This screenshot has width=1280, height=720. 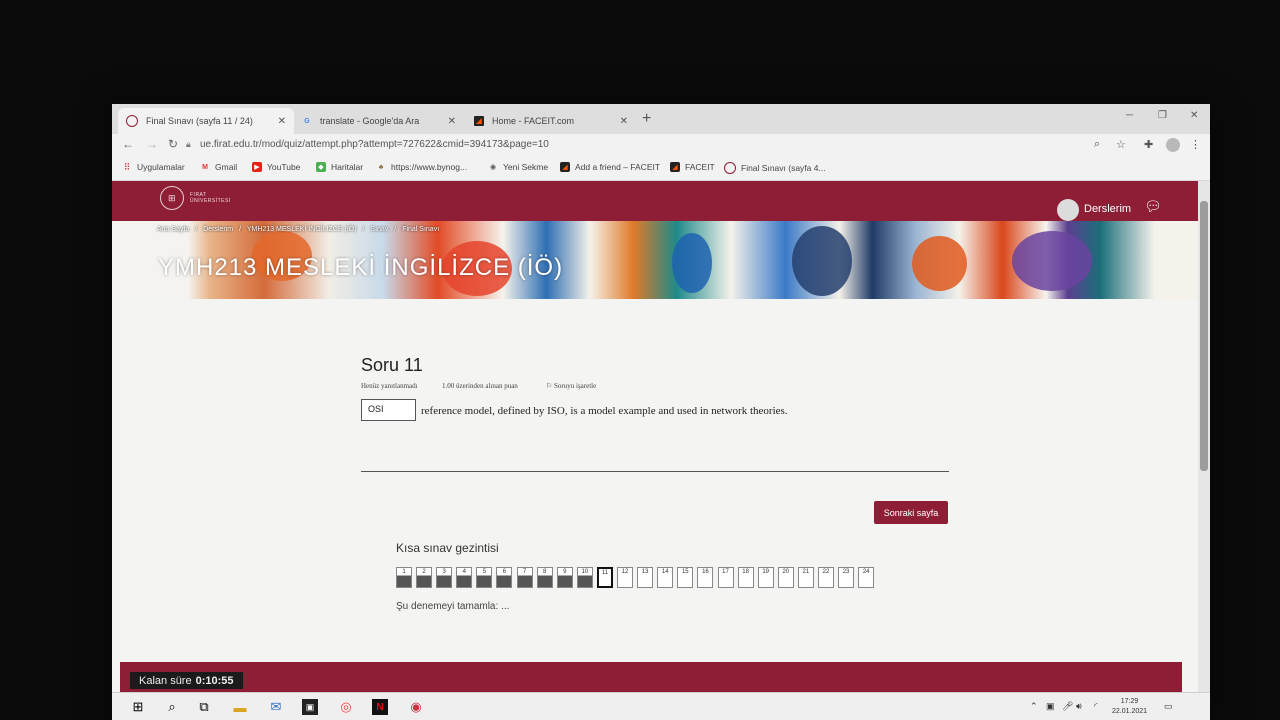 I want to click on quiz-nav-button: 24, so click(x=866, y=577).